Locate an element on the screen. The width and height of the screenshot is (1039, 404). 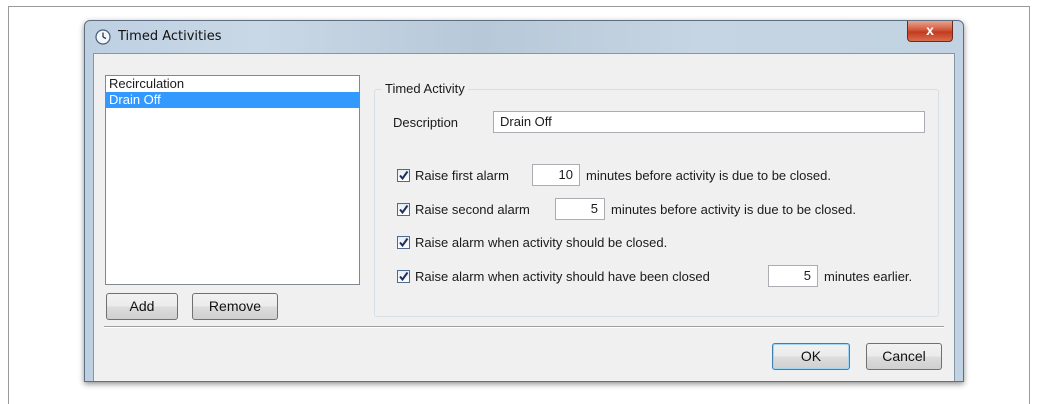
description-label: Description is located at coordinates (426, 122).